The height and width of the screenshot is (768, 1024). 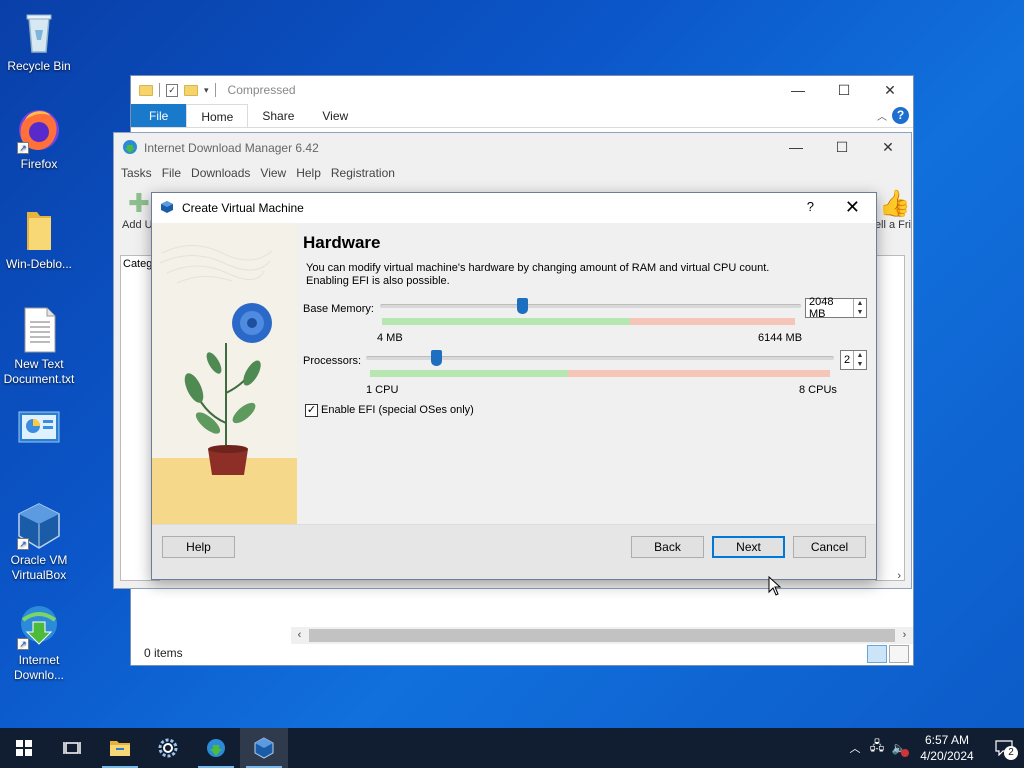 I want to click on taskbar: ︿ 🖧 🔈 6:57 AM 4/20/2024 2, so click(x=512, y=748).